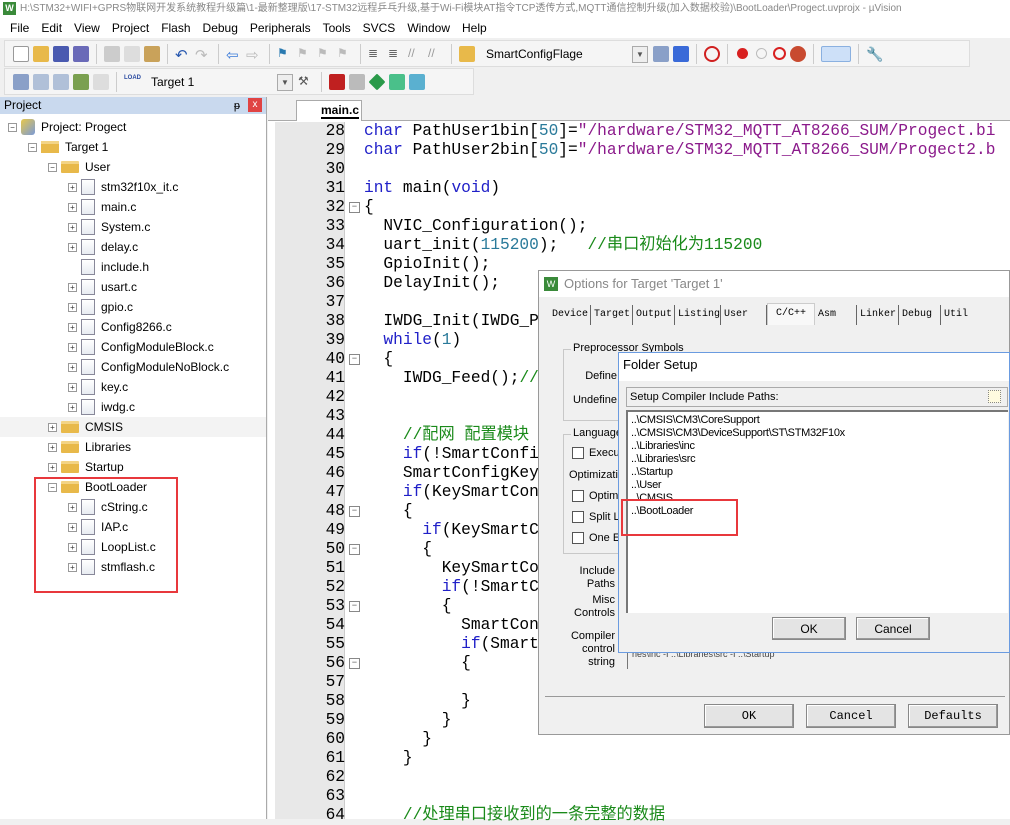 The image size is (1010, 825). What do you see at coordinates (663, 459) in the screenshot?
I see `include-path-item: ..\Libraries\src` at bounding box center [663, 459].